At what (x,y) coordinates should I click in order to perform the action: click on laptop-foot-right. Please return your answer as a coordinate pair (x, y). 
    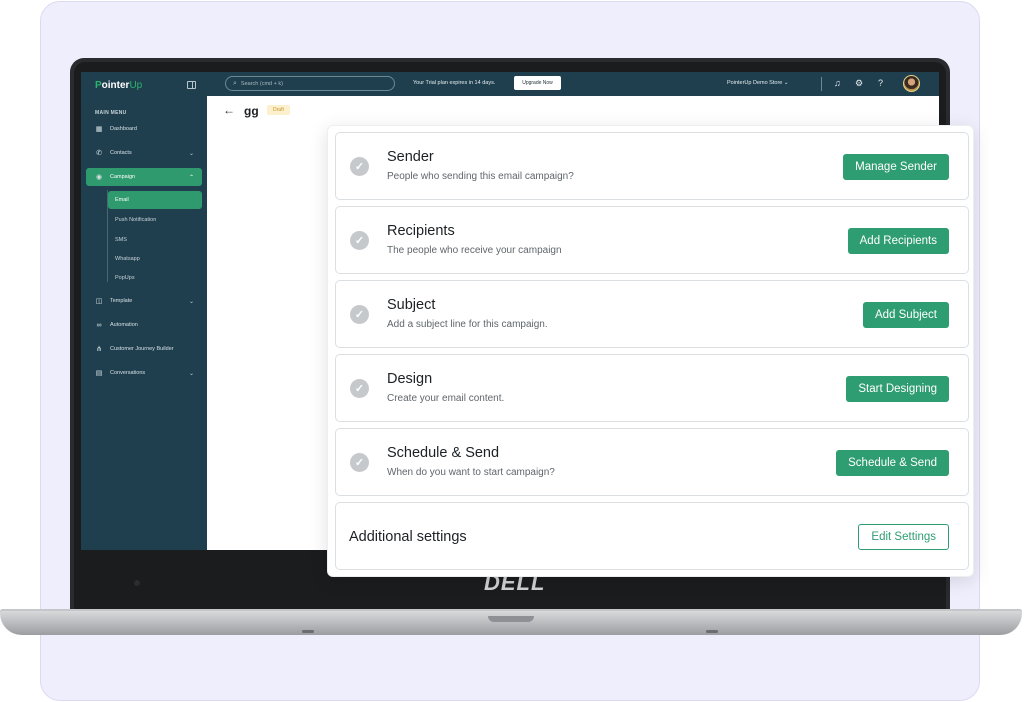
    Looking at the image, I should click on (712, 631).